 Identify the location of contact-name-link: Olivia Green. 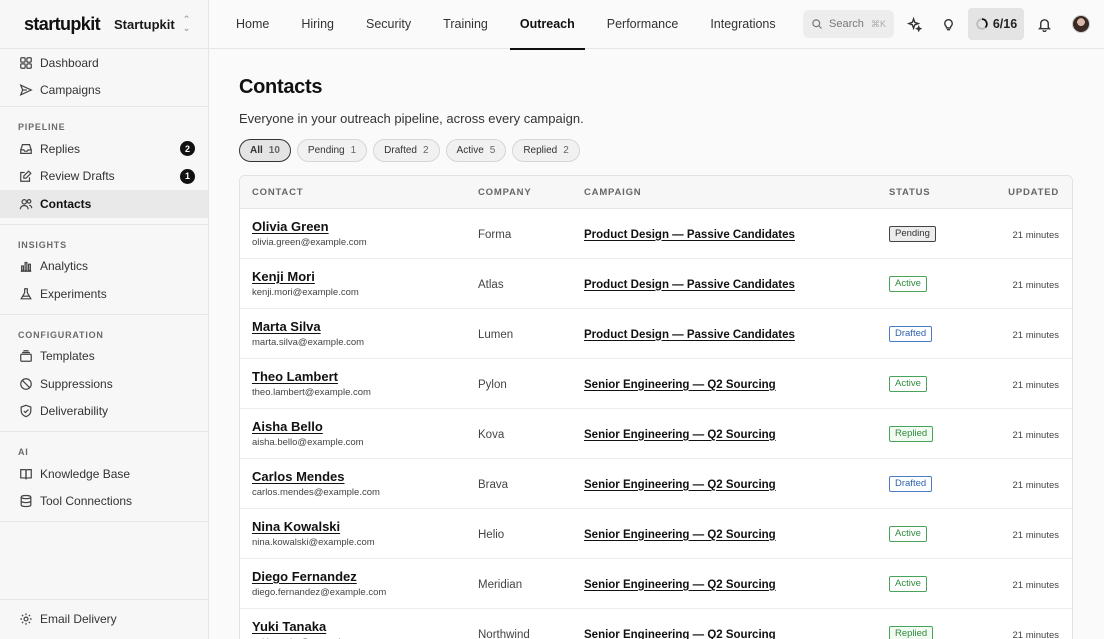
(365, 226).